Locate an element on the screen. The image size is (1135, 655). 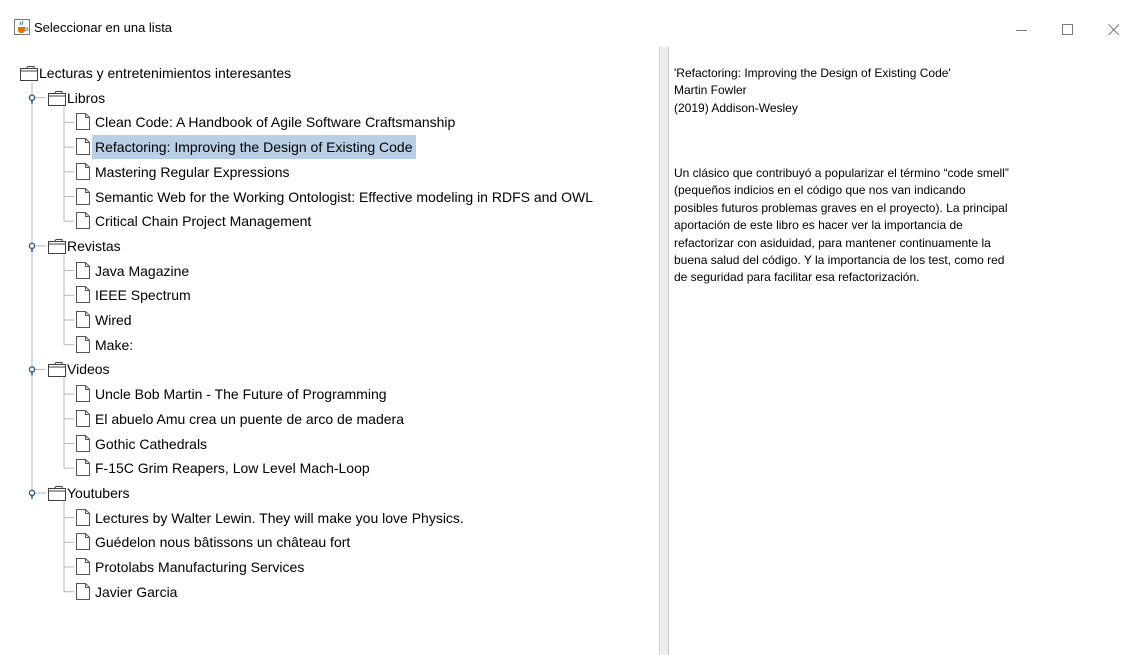
tree-node-label: Guédelon nous bâtissons un château fort is located at coordinates (223, 542).